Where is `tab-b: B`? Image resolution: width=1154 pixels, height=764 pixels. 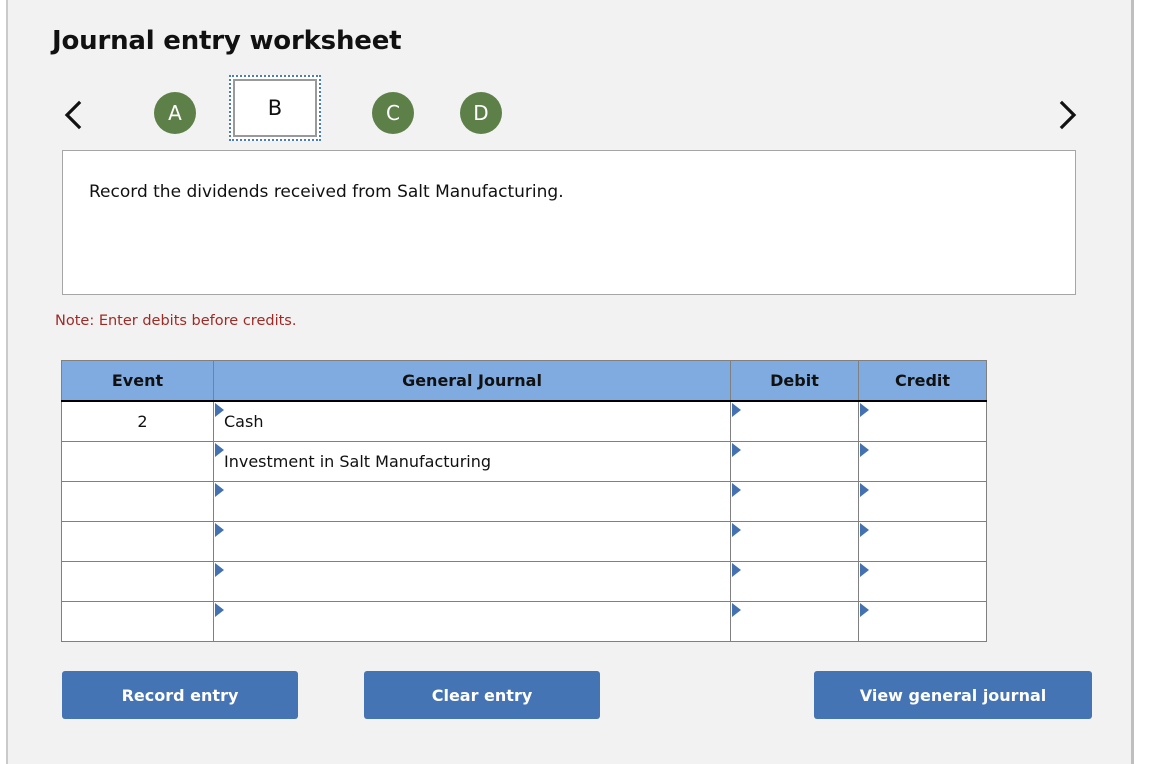
tab-b: B is located at coordinates (275, 108).